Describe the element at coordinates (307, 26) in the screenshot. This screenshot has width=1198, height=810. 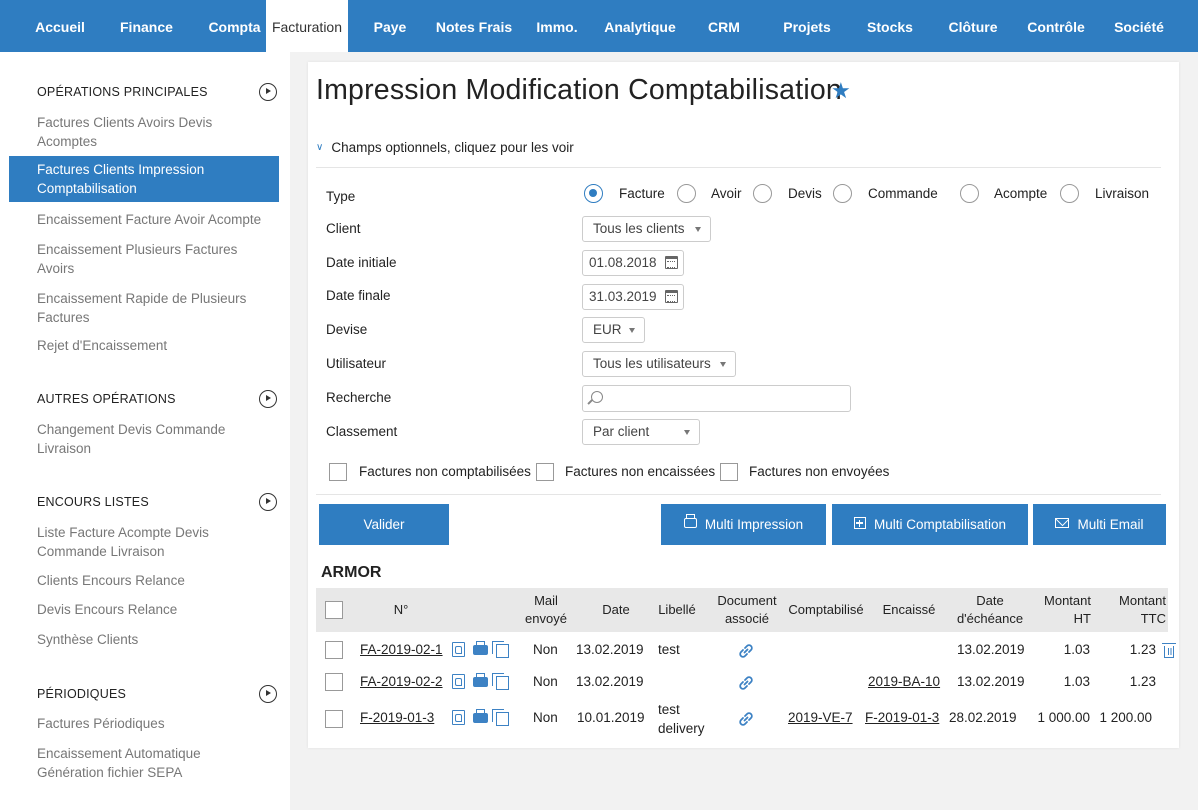
I see `tab-facturation: Facturation` at that location.